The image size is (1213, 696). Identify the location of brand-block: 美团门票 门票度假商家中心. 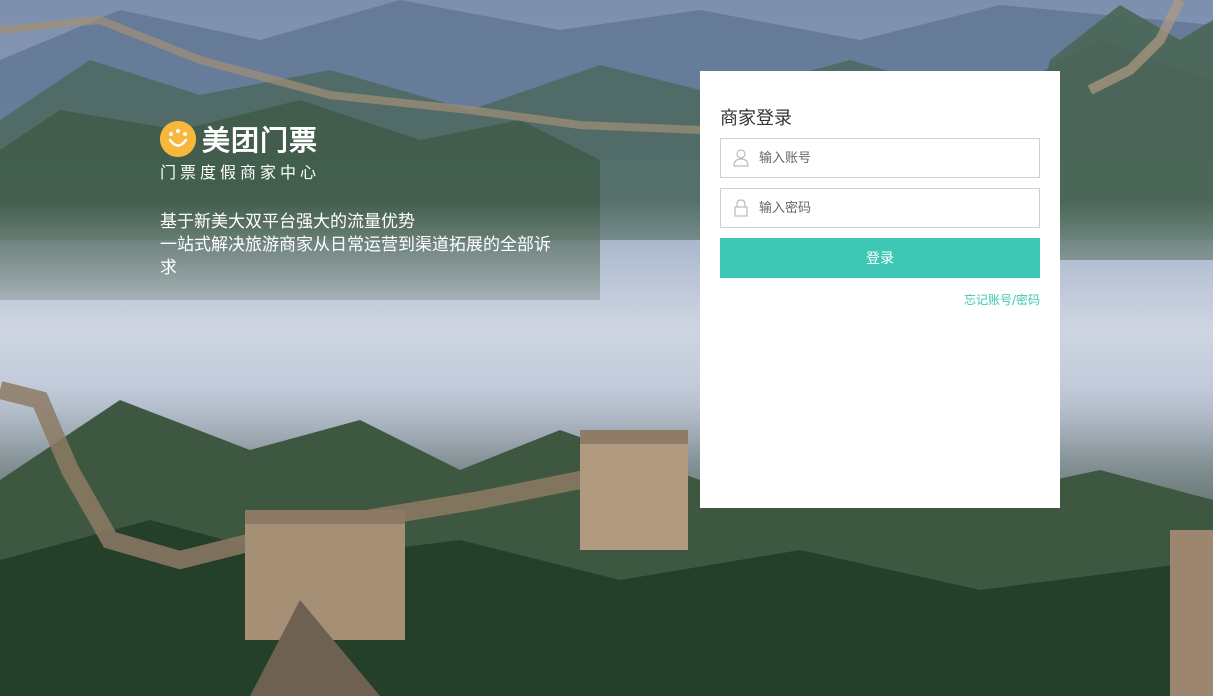
(240, 152).